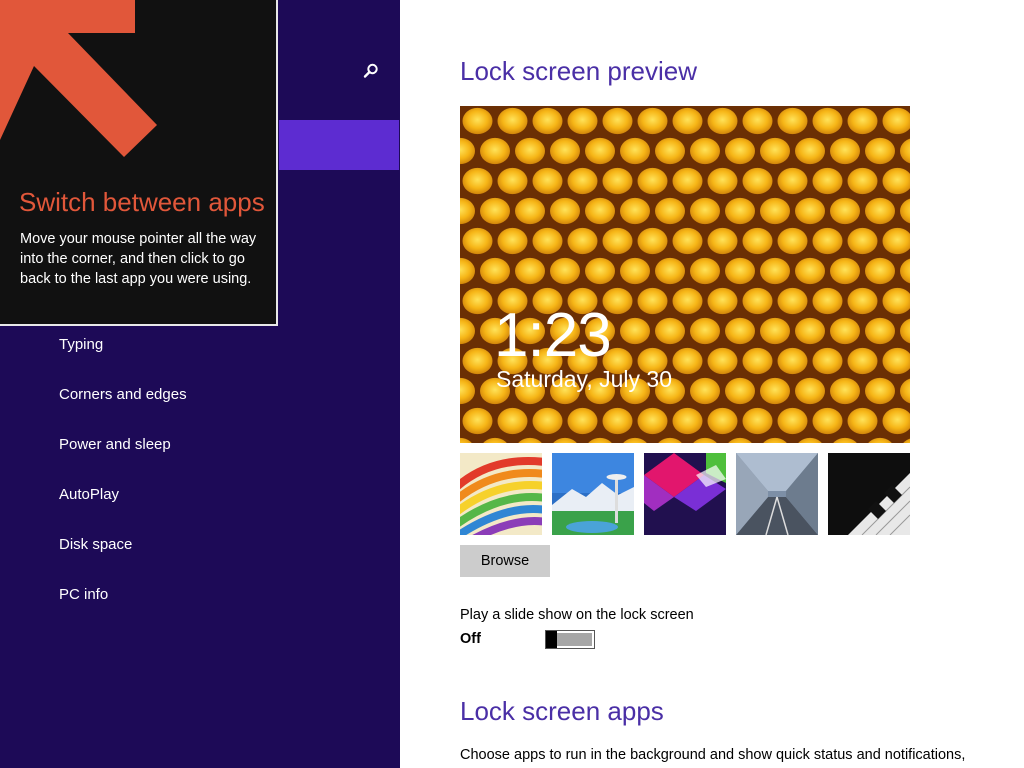 Image resolution: width=1024 pixels, height=768 pixels. Describe the element at coordinates (78, 78) in the screenshot. I see `arrow-up-left-icon` at that location.